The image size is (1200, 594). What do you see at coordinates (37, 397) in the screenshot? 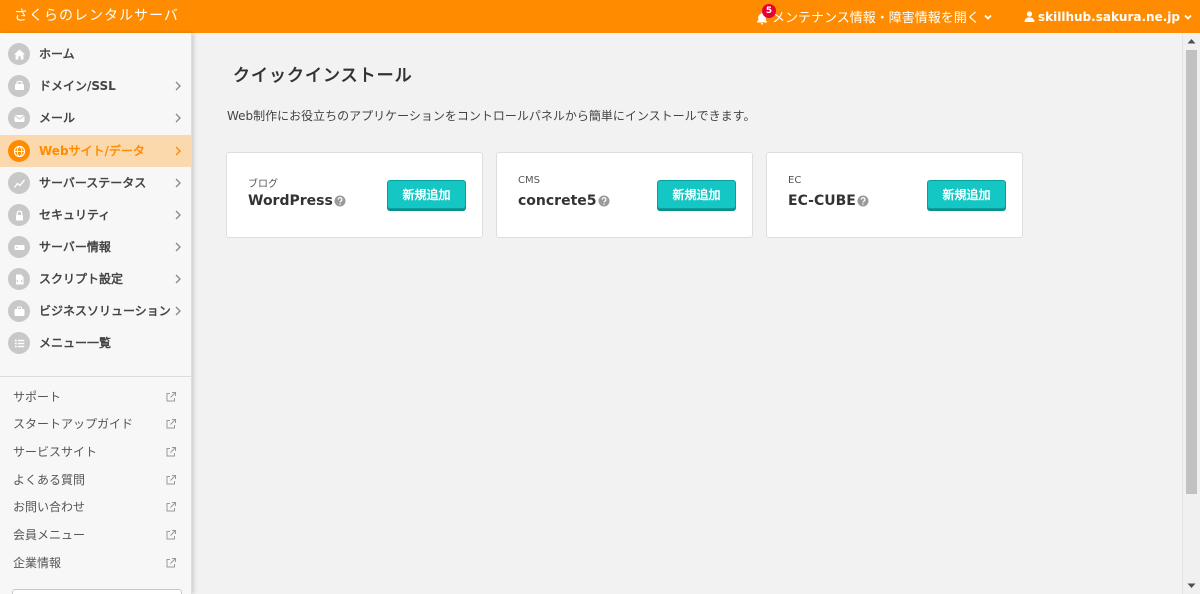
I see `sidebar-link-label: サポート` at bounding box center [37, 397].